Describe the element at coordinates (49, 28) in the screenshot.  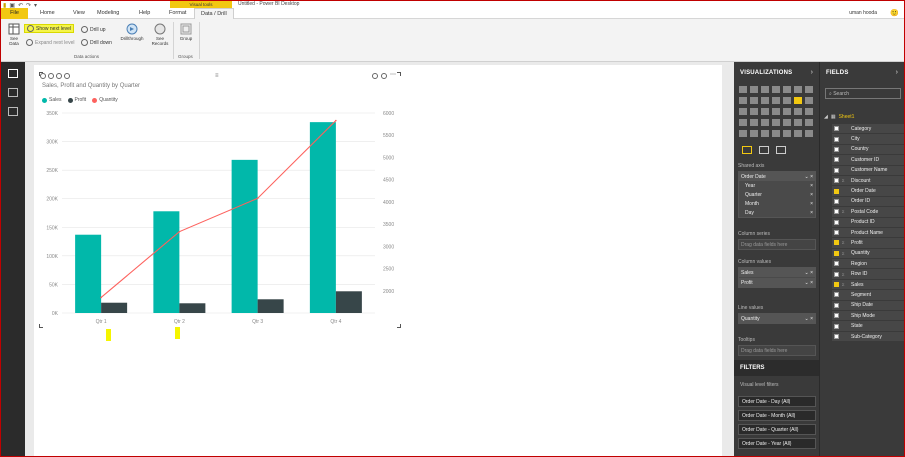
I see `show-next-level-button: Show next level` at that location.